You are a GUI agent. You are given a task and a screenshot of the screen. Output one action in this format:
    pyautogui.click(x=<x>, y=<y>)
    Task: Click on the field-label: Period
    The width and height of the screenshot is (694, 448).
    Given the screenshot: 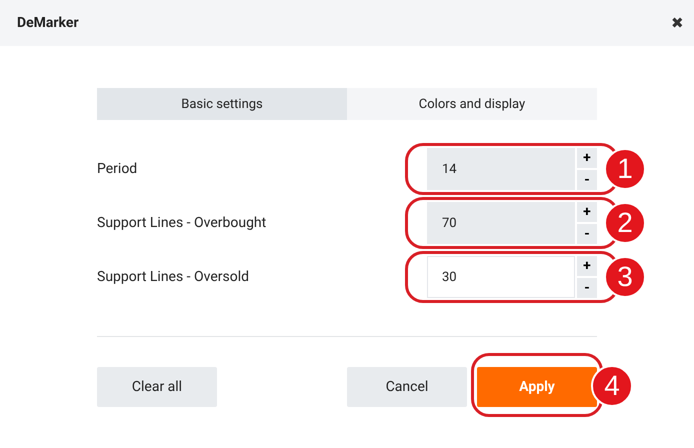 What is the action you would take?
    pyautogui.click(x=117, y=169)
    